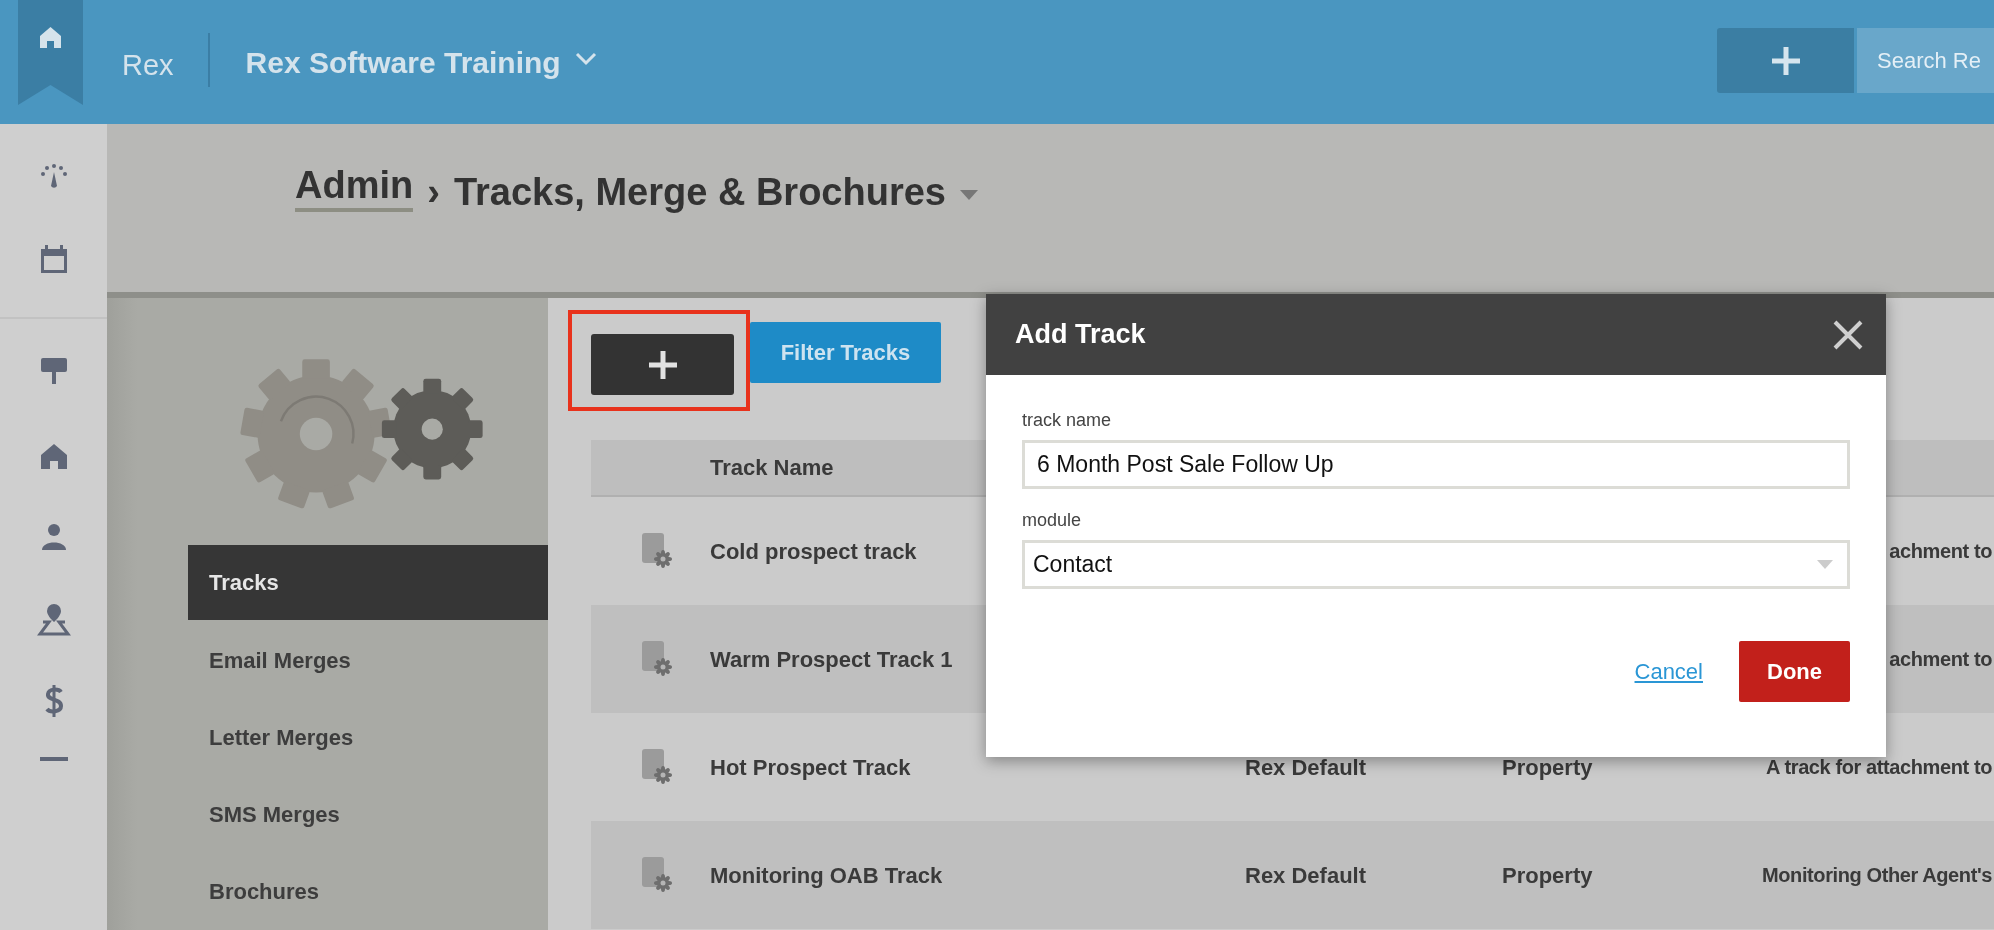 The width and height of the screenshot is (1994, 930). Describe the element at coordinates (368, 891) in the screenshot. I see `sidebar-item: Brochures` at that location.